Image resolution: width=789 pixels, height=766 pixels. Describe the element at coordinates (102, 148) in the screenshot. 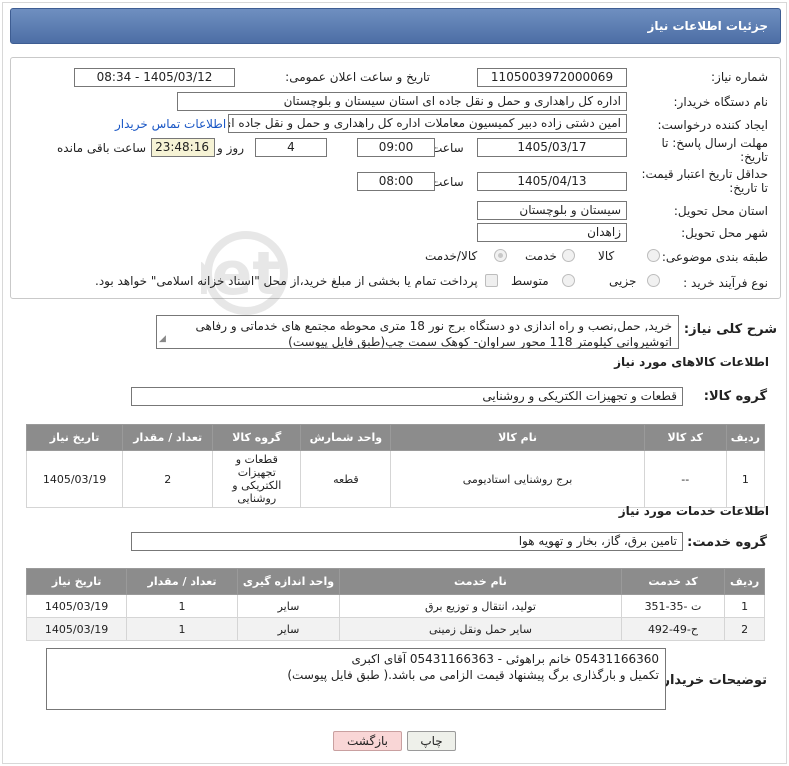

I see `remaining-label: ساعت باقی مانده` at that location.